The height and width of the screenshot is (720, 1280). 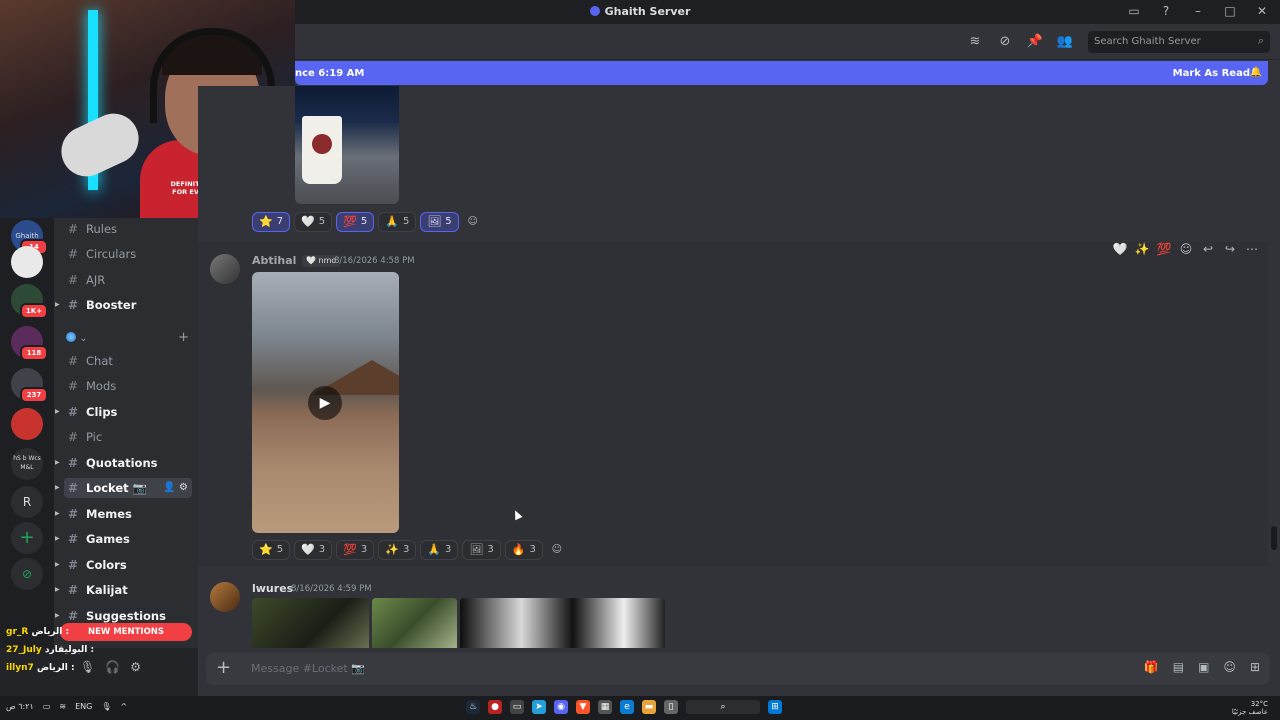 What do you see at coordinates (1164, 249) in the screenshot?
I see `quick-react-100-icon: 💯` at bounding box center [1164, 249].